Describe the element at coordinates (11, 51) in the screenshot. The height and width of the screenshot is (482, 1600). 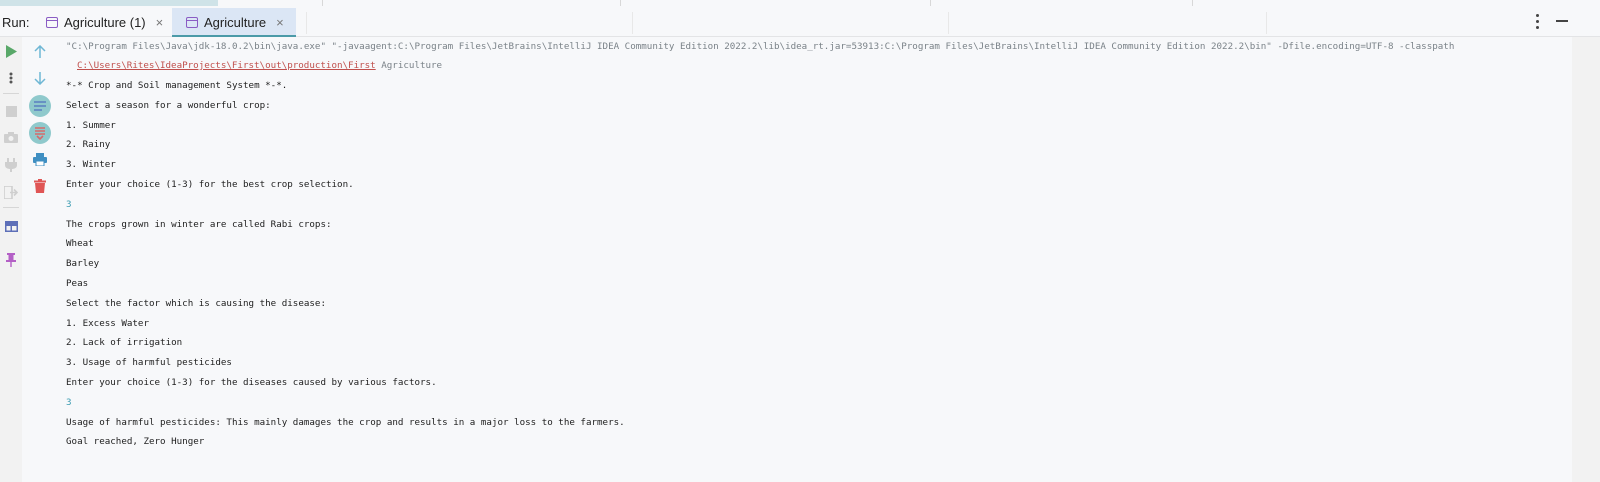
I see `run-icon` at that location.